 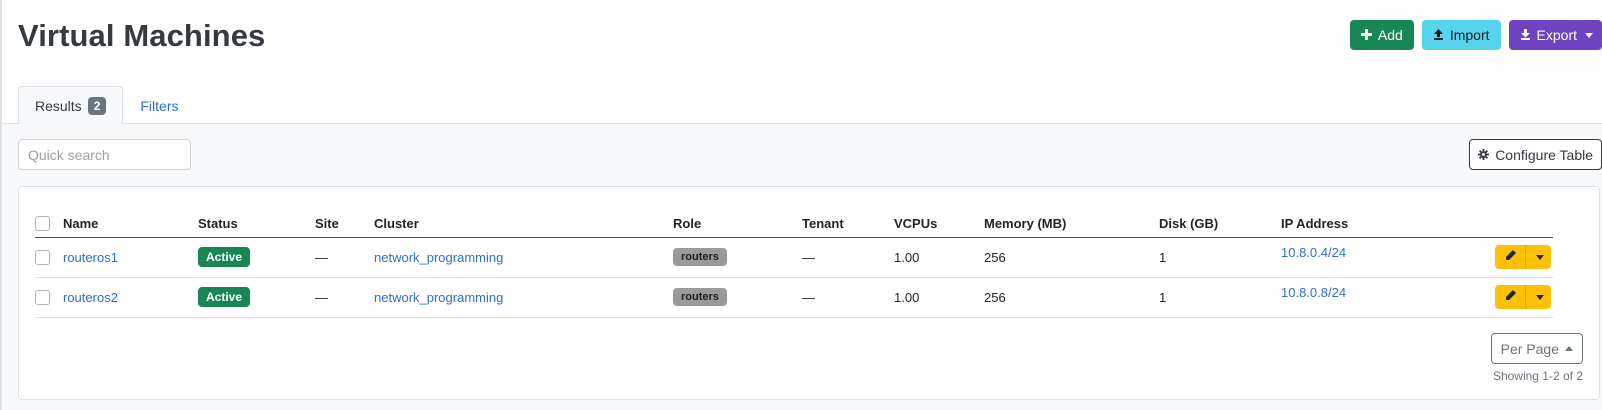 I want to click on ip-address-cell: 10.8.0.4/24, so click(x=1417, y=257).